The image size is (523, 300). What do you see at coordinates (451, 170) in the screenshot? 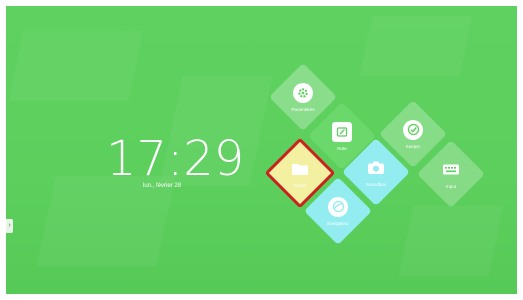
I see `keyboard-icon` at bounding box center [451, 170].